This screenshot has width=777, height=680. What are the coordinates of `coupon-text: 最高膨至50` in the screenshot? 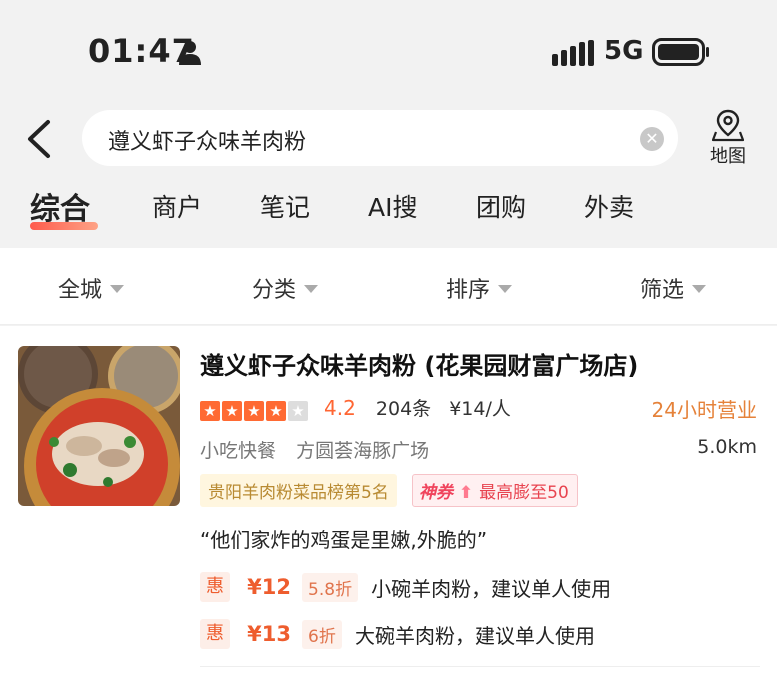 It's located at (524, 493).